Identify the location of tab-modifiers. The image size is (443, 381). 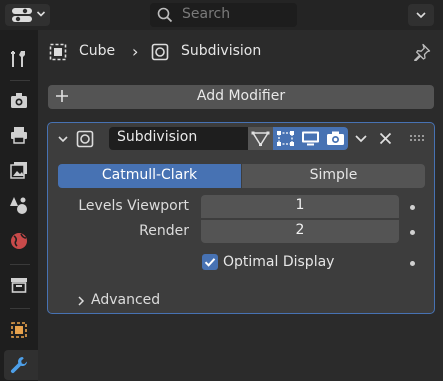
(21, 365).